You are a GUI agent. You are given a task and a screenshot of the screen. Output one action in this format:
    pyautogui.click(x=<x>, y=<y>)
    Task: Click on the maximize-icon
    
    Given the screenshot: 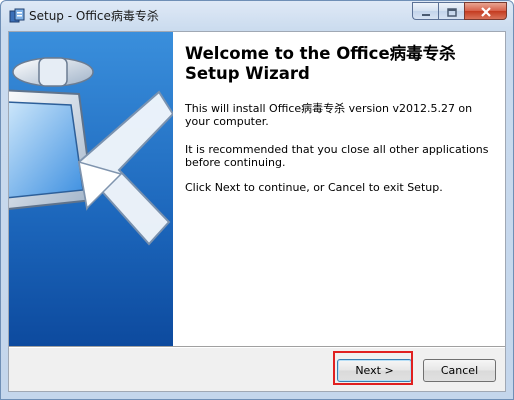 What is the action you would take?
    pyautogui.click(x=451, y=11)
    